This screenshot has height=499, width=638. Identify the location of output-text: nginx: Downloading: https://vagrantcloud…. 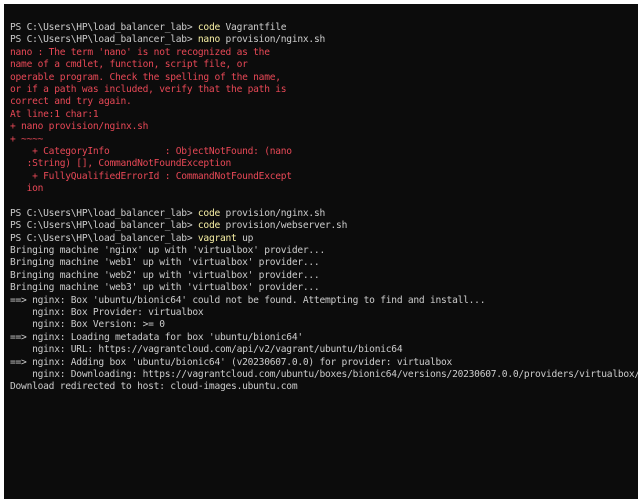
(324, 374).